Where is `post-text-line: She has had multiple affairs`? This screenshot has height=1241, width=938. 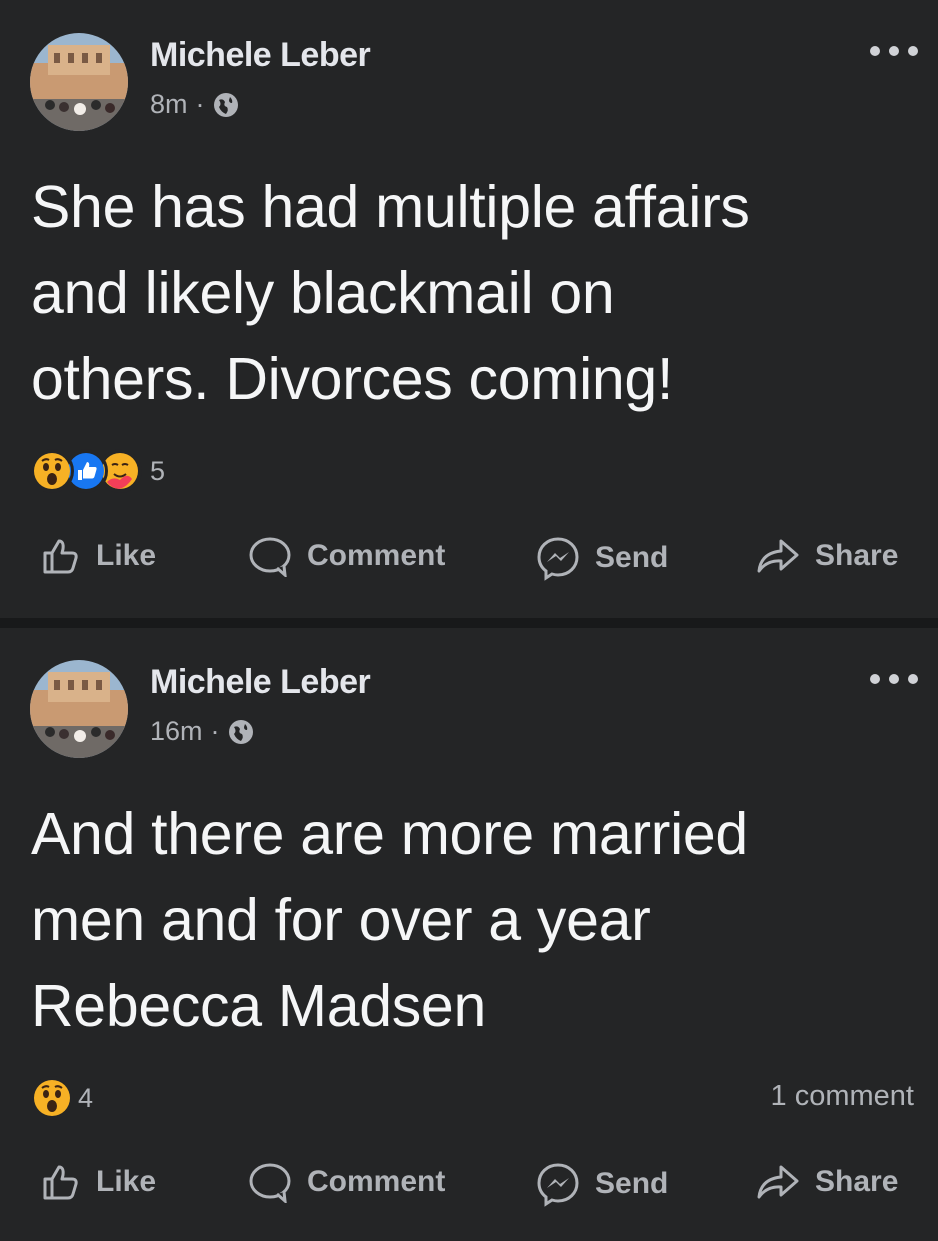 post-text-line: She has had multiple affairs is located at coordinates (390, 207).